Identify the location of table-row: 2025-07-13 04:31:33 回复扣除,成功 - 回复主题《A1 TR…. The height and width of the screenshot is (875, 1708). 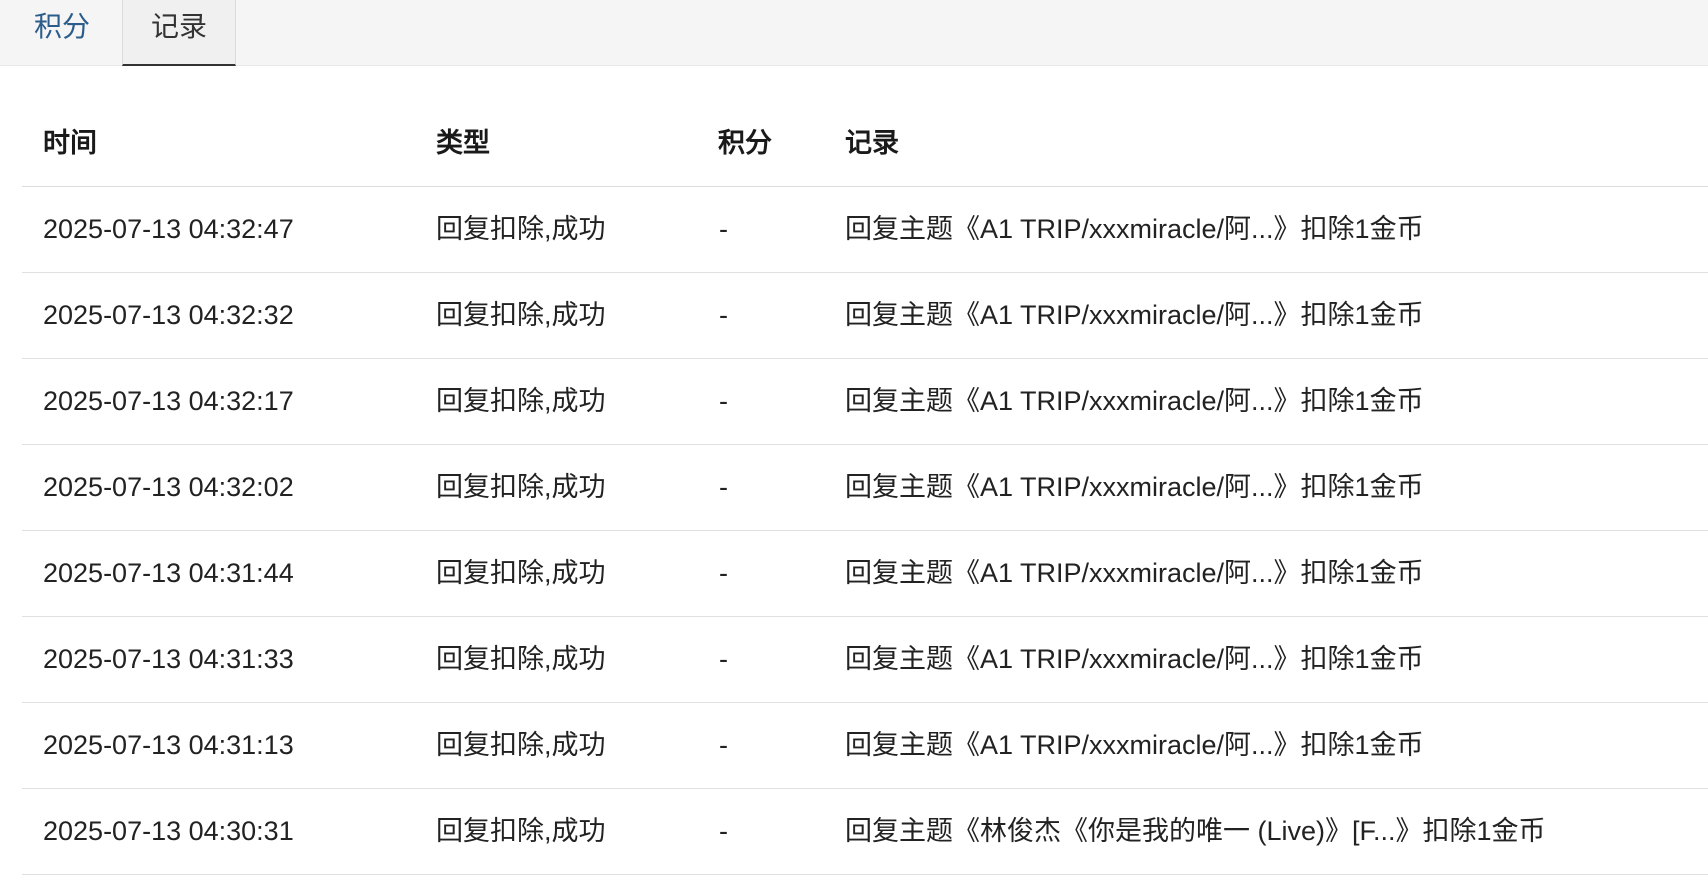
(865, 660).